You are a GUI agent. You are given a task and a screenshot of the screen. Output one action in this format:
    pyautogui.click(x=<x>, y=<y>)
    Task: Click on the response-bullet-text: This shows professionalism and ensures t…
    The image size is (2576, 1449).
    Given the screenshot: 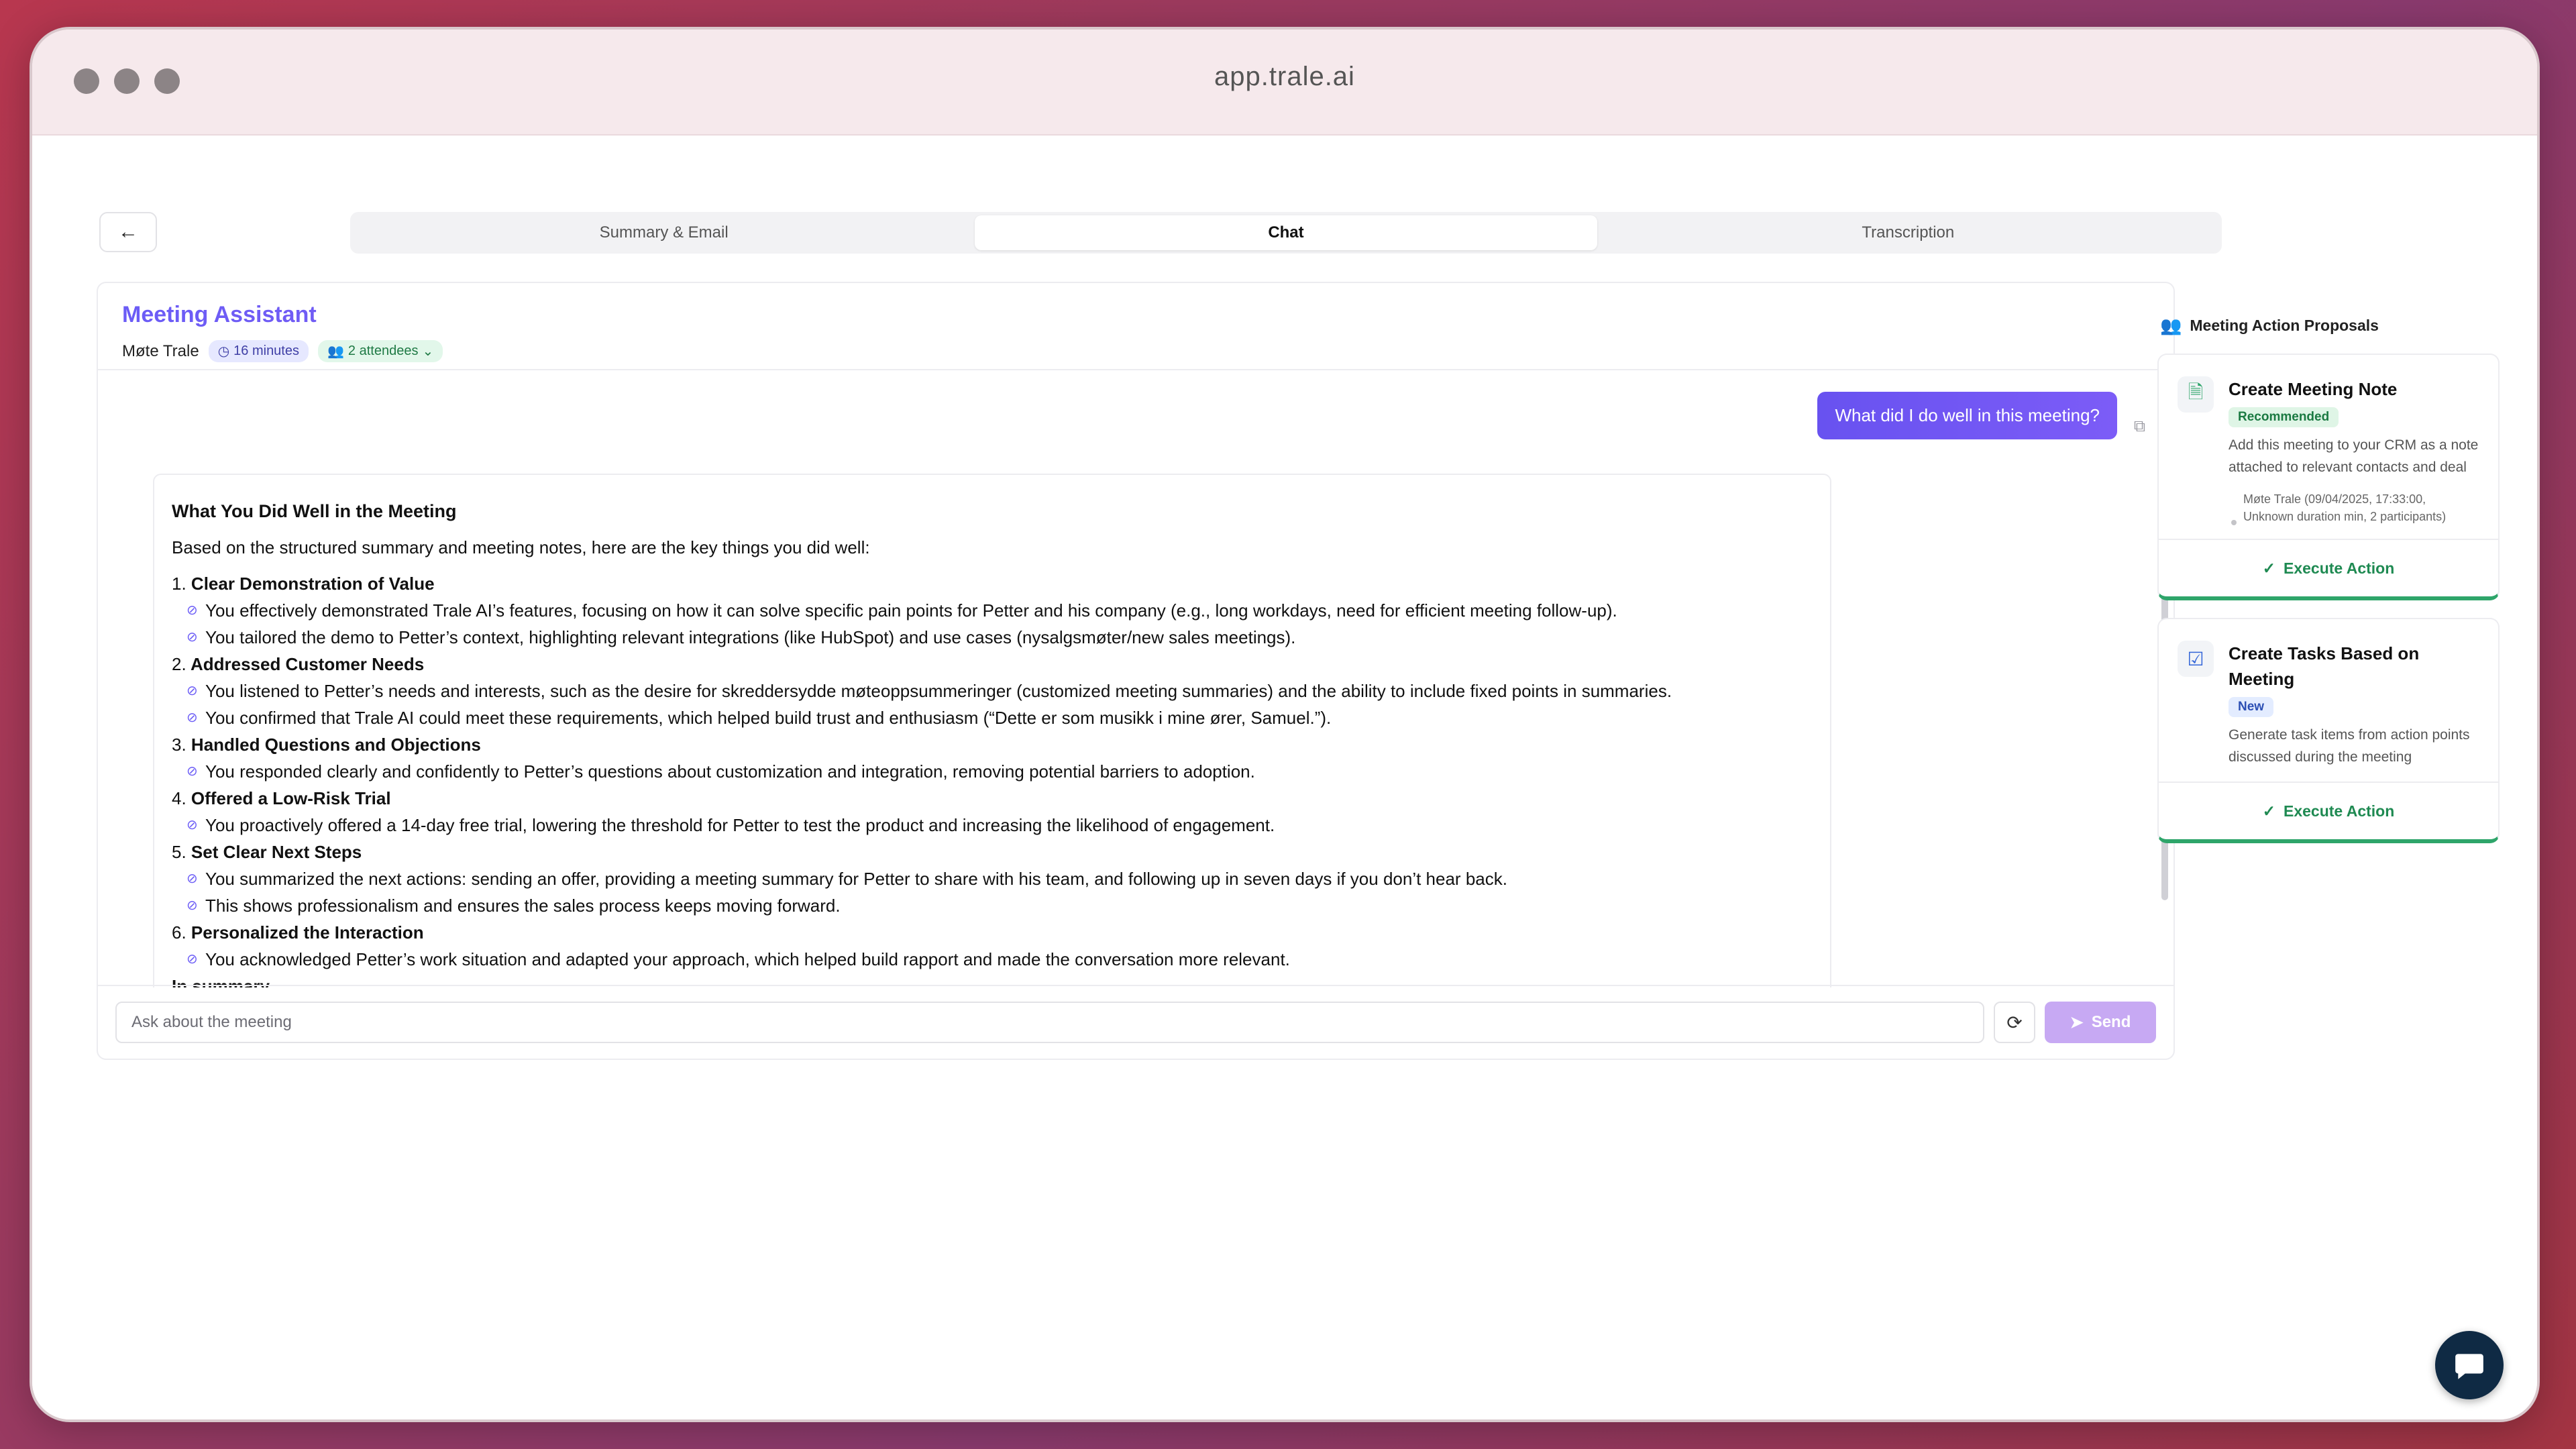 What is the action you would take?
    pyautogui.click(x=523, y=906)
    